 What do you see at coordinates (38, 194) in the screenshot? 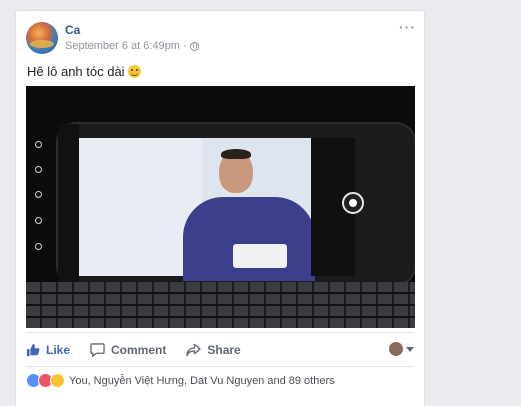
I see `camera-timer-icon` at bounding box center [38, 194].